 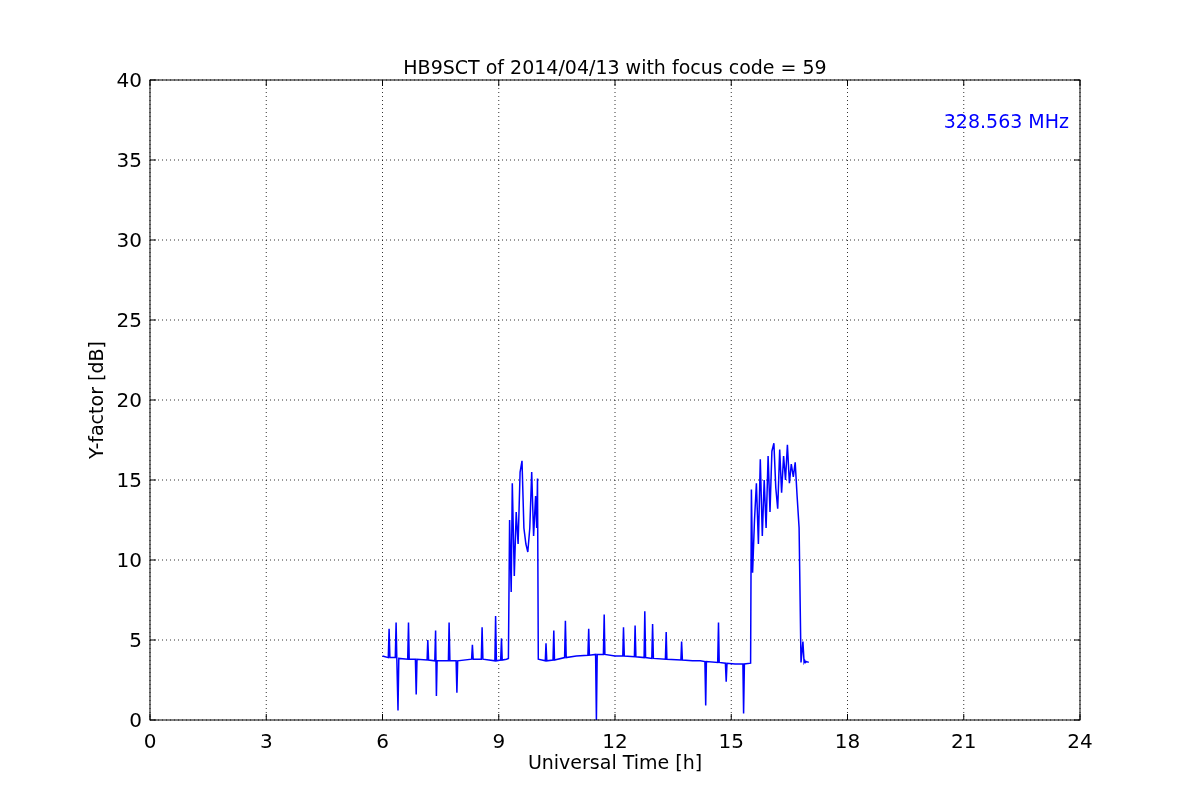 I want to click on x-tick-label: 24, so click(x=1080, y=741).